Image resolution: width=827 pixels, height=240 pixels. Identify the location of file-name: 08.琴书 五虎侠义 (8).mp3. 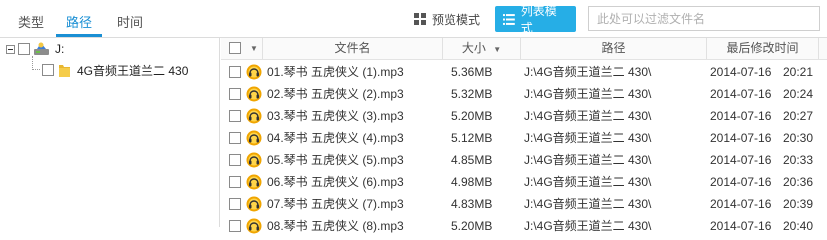
(335, 226).